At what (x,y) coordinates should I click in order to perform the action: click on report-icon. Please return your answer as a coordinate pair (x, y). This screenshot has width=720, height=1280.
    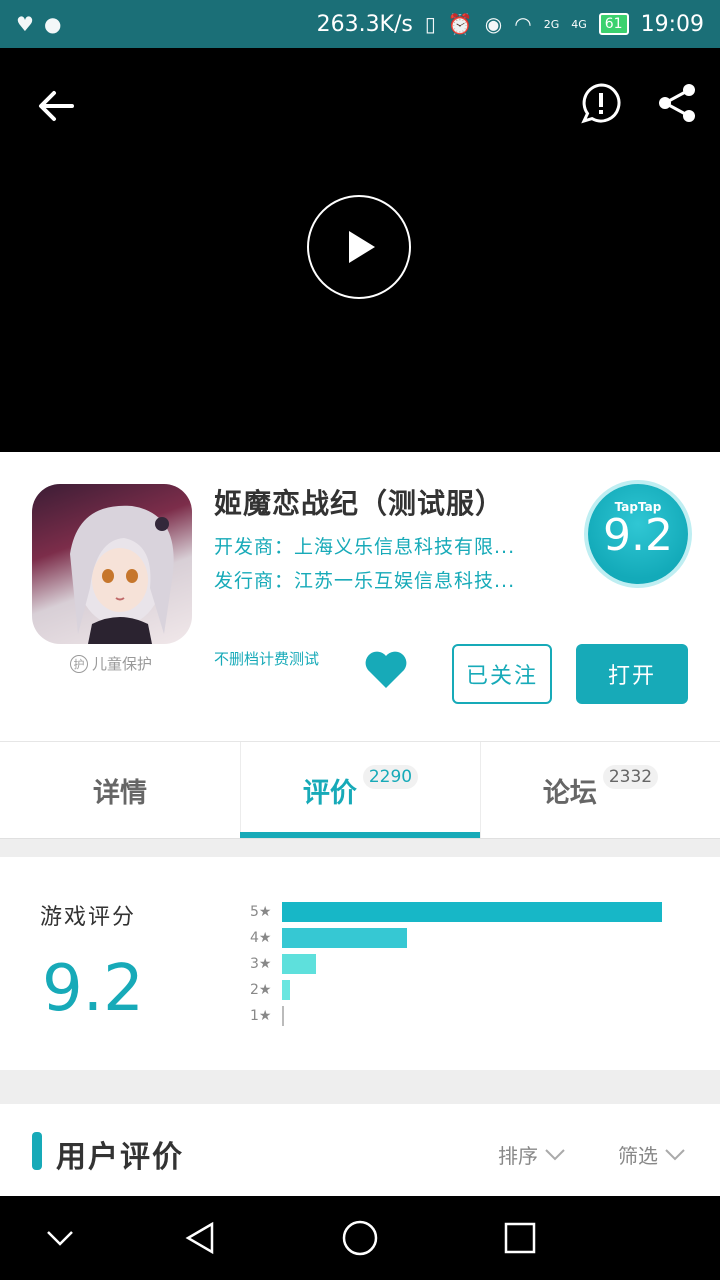
    Looking at the image, I should click on (601, 103).